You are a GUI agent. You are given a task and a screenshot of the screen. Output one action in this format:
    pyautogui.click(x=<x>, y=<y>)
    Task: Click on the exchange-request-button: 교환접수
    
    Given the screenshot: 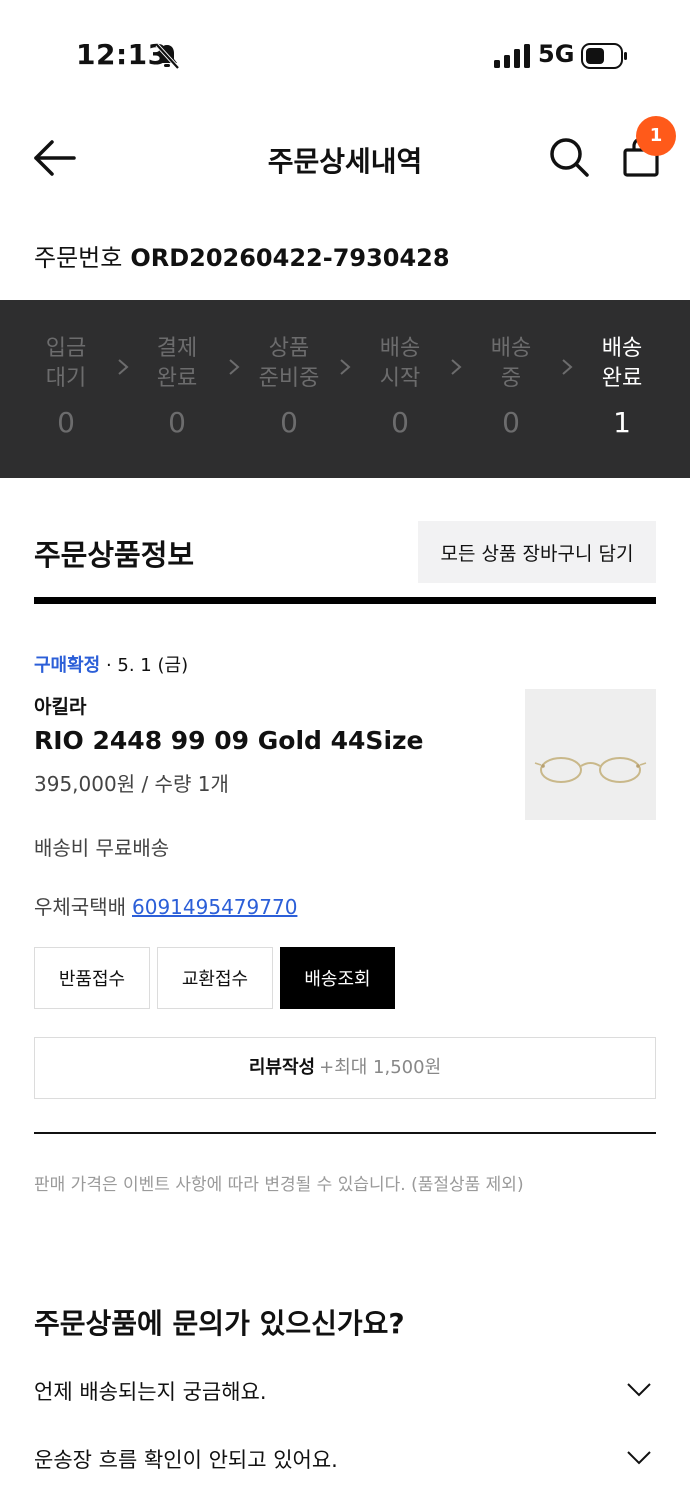 What is the action you would take?
    pyautogui.click(x=215, y=978)
    